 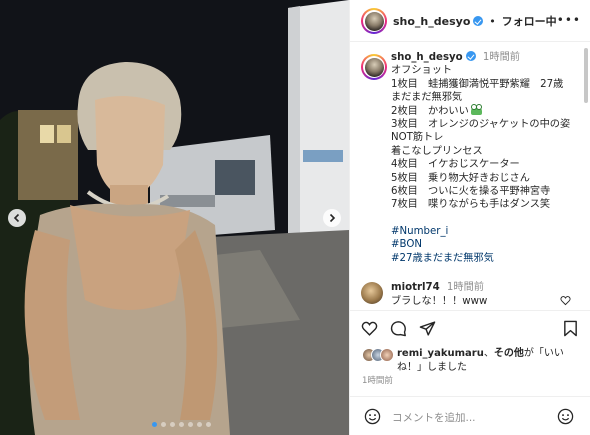 I want to click on caption-line: 1枚目 蛙捕獲御満悦平野紫耀 27歳, so click(x=477, y=84).